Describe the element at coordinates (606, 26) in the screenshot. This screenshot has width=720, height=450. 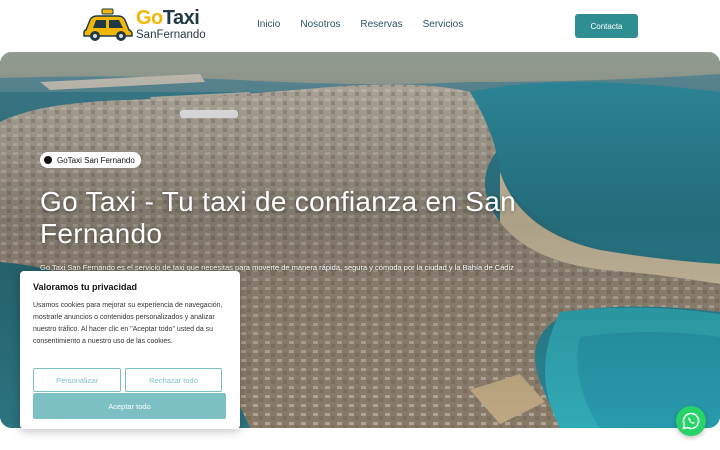
I see `contact-button: Contacta` at that location.